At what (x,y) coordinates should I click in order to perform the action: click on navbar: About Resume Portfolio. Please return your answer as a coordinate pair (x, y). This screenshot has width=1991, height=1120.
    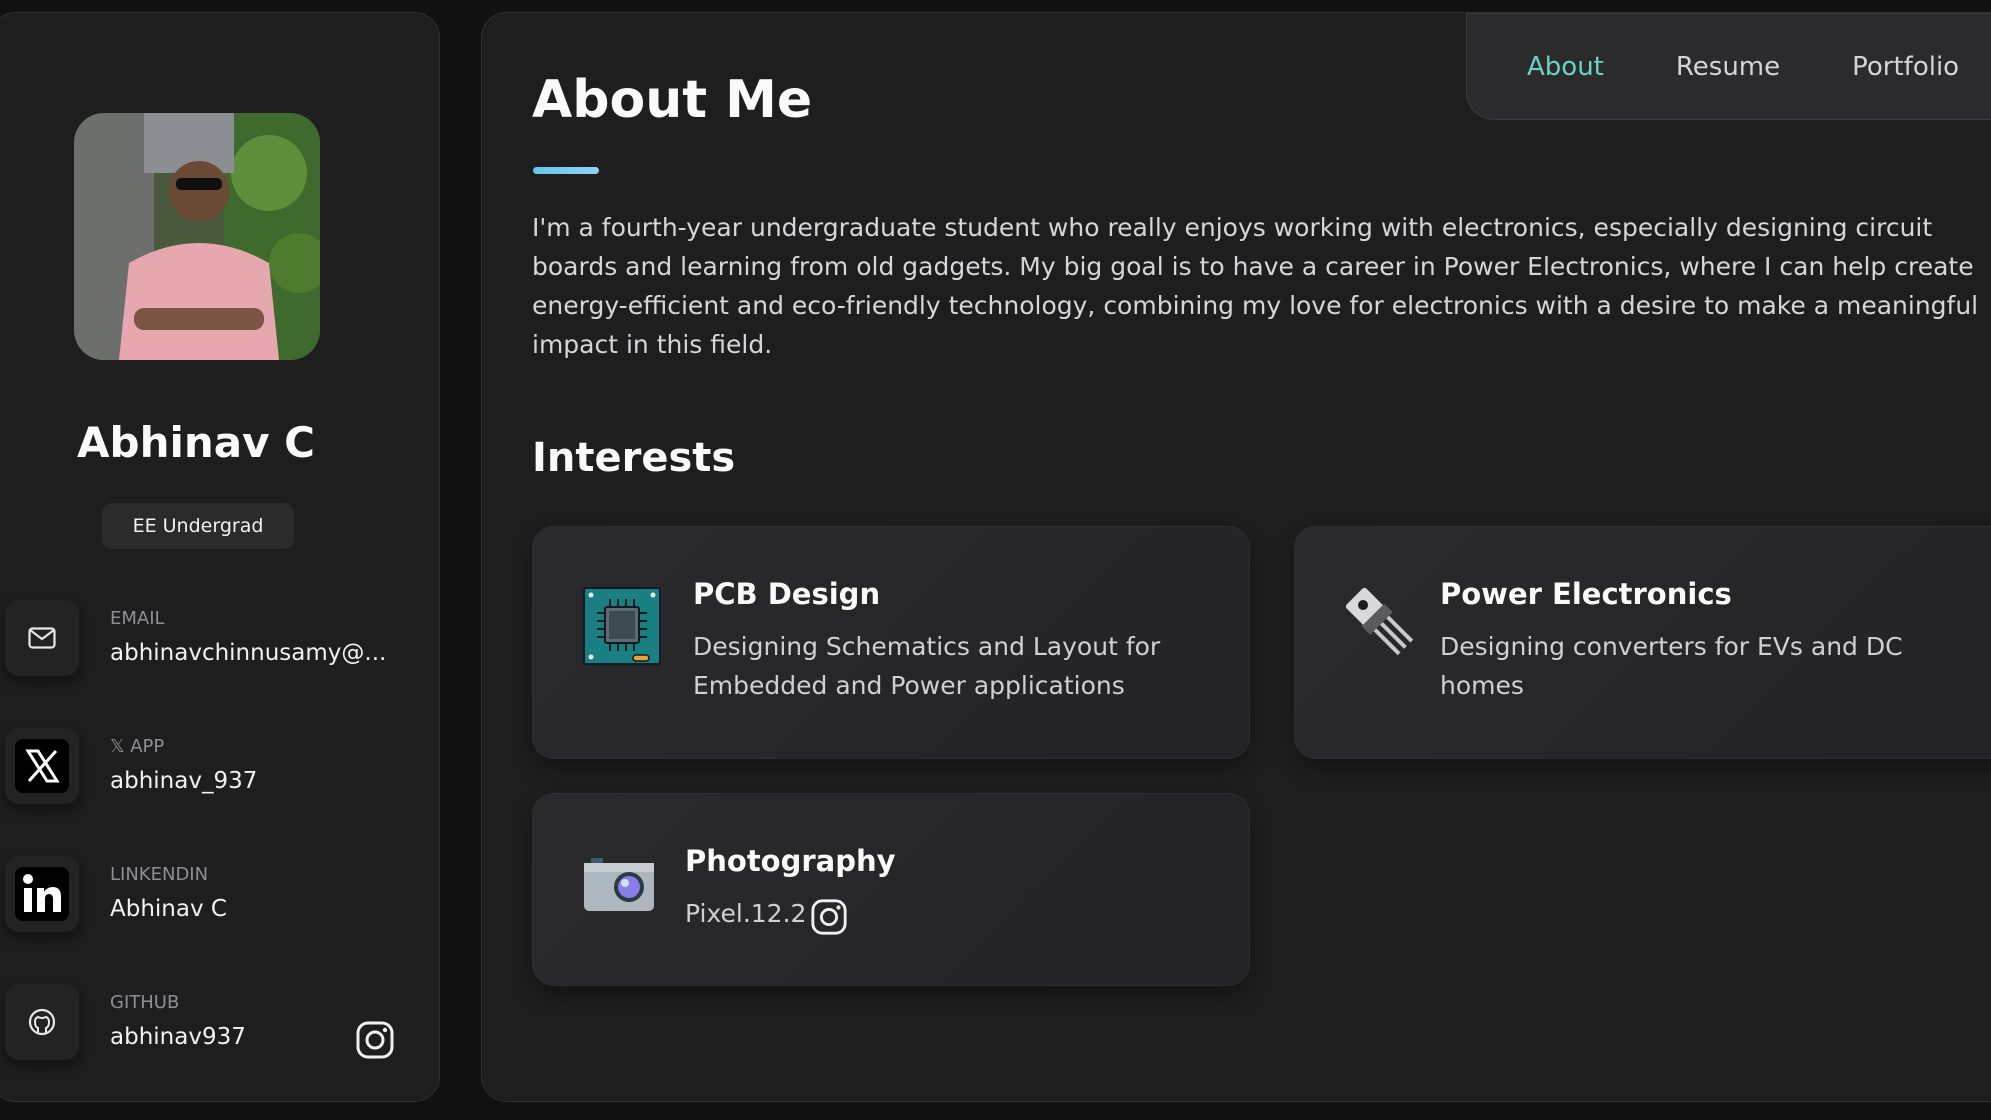
    Looking at the image, I should click on (1728, 66).